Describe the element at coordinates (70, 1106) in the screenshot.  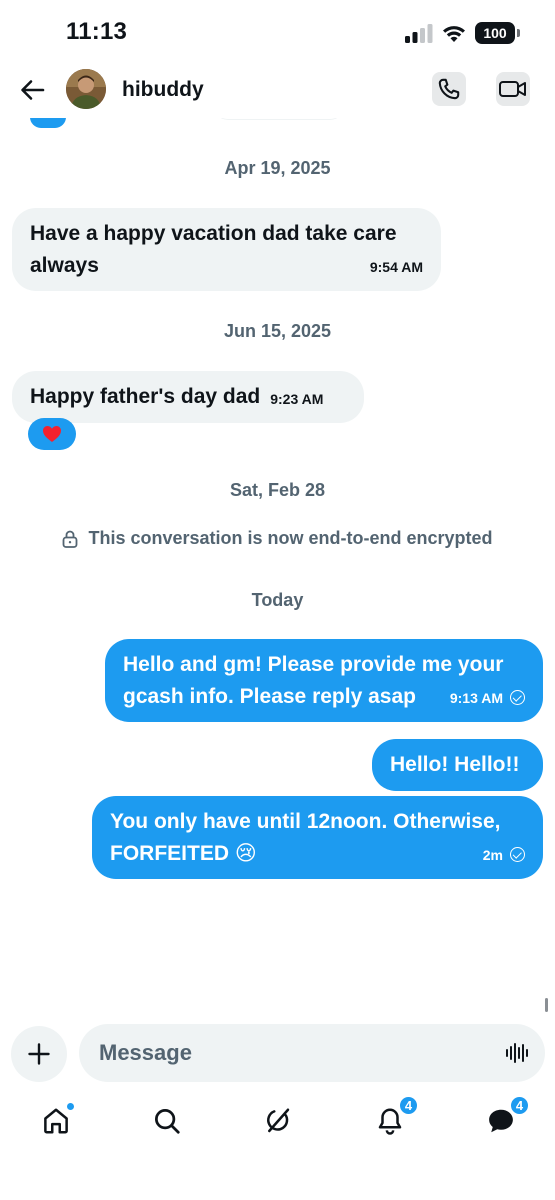
I see `home-unread-dot` at that location.